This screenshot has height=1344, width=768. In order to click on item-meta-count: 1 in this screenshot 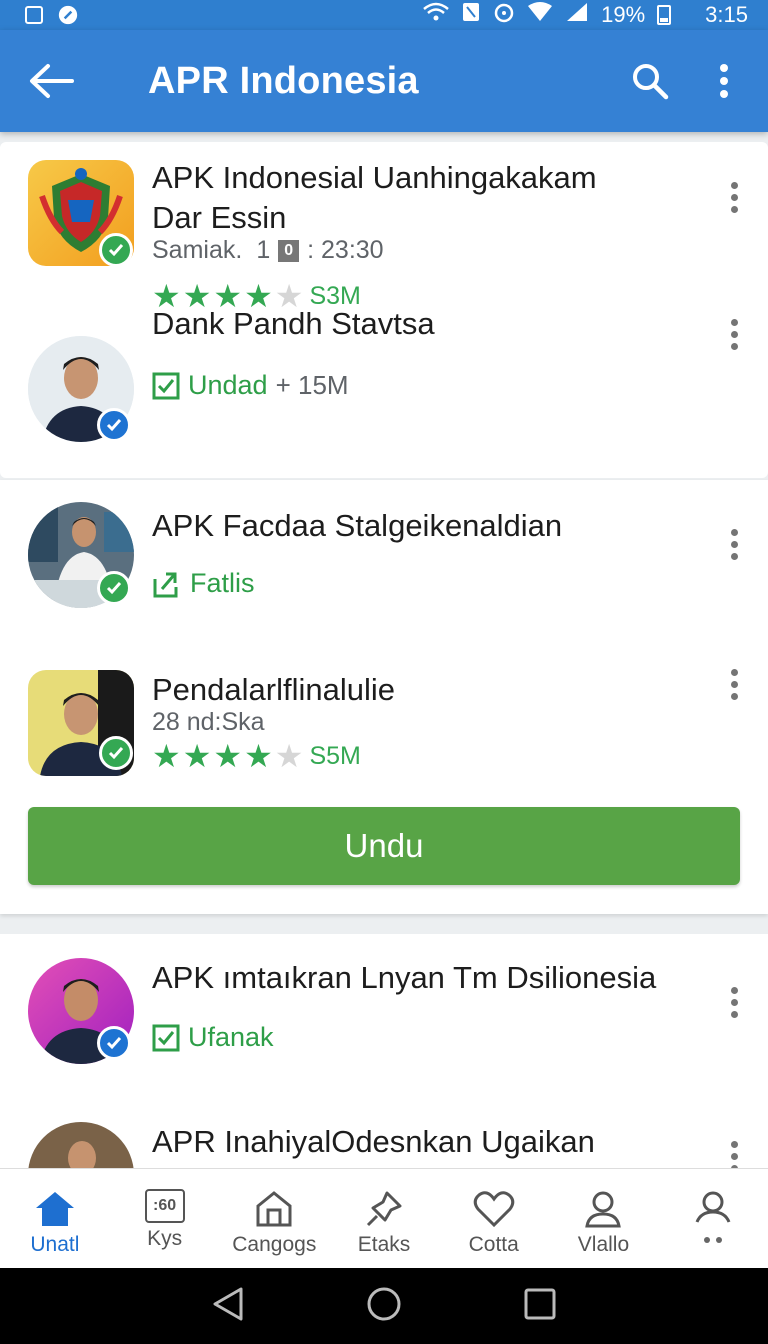, I will do `click(263, 250)`.